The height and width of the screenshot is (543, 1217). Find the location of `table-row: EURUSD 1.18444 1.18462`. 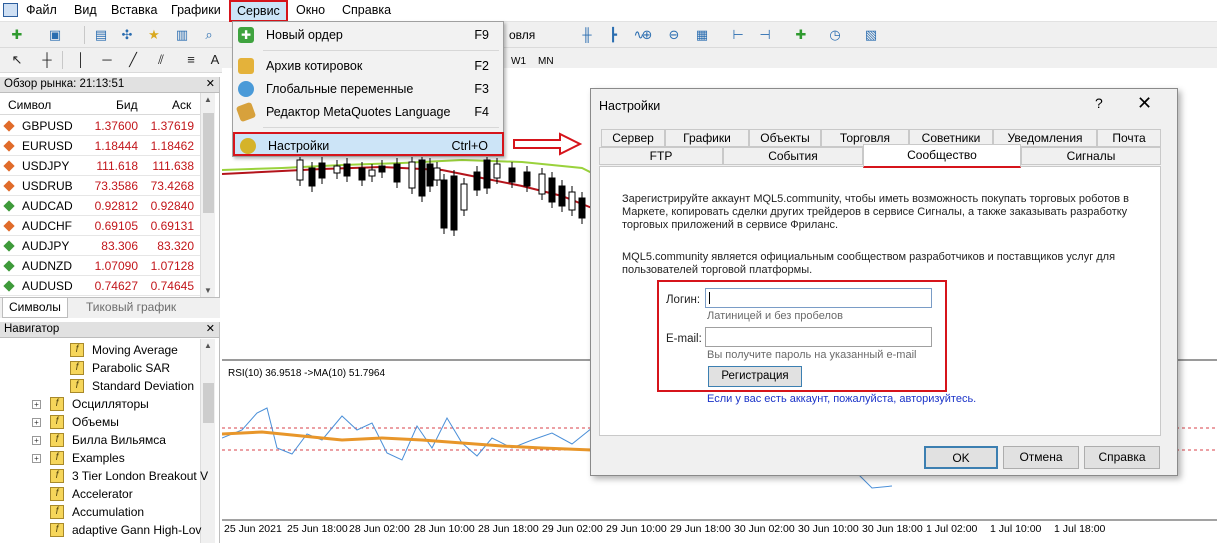

table-row: EURUSD 1.18444 1.18462 is located at coordinates (100, 146).